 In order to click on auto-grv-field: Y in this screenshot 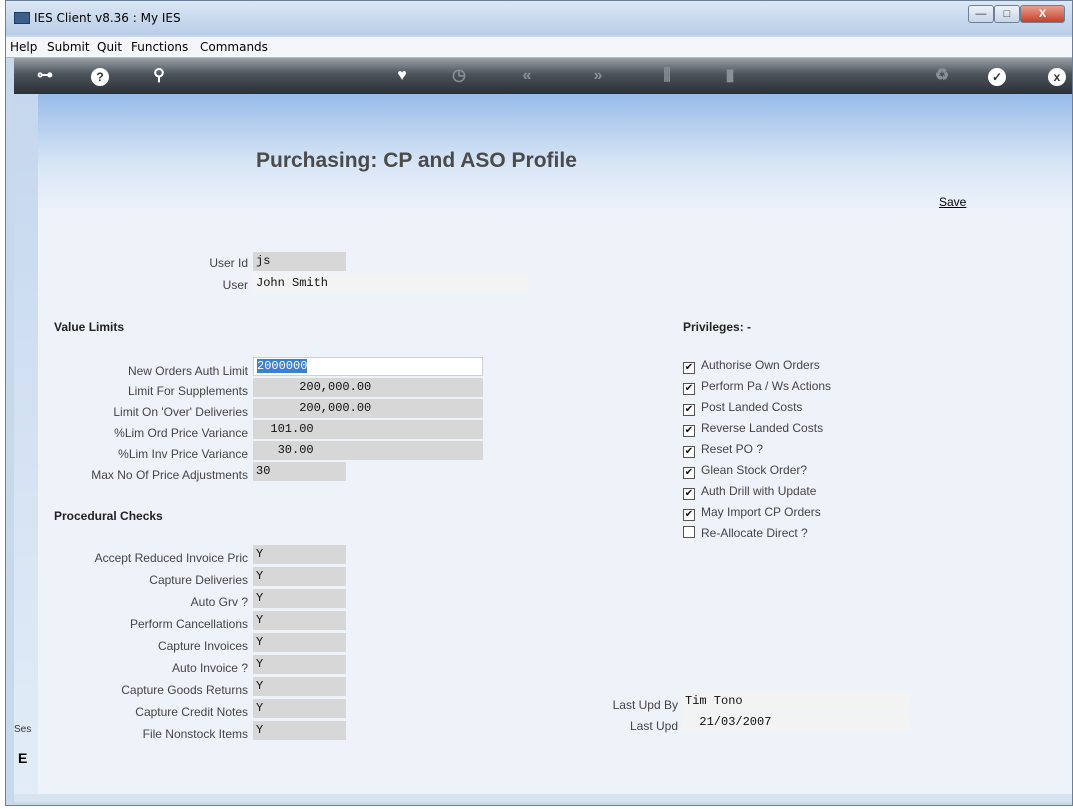, I will do `click(299, 598)`.